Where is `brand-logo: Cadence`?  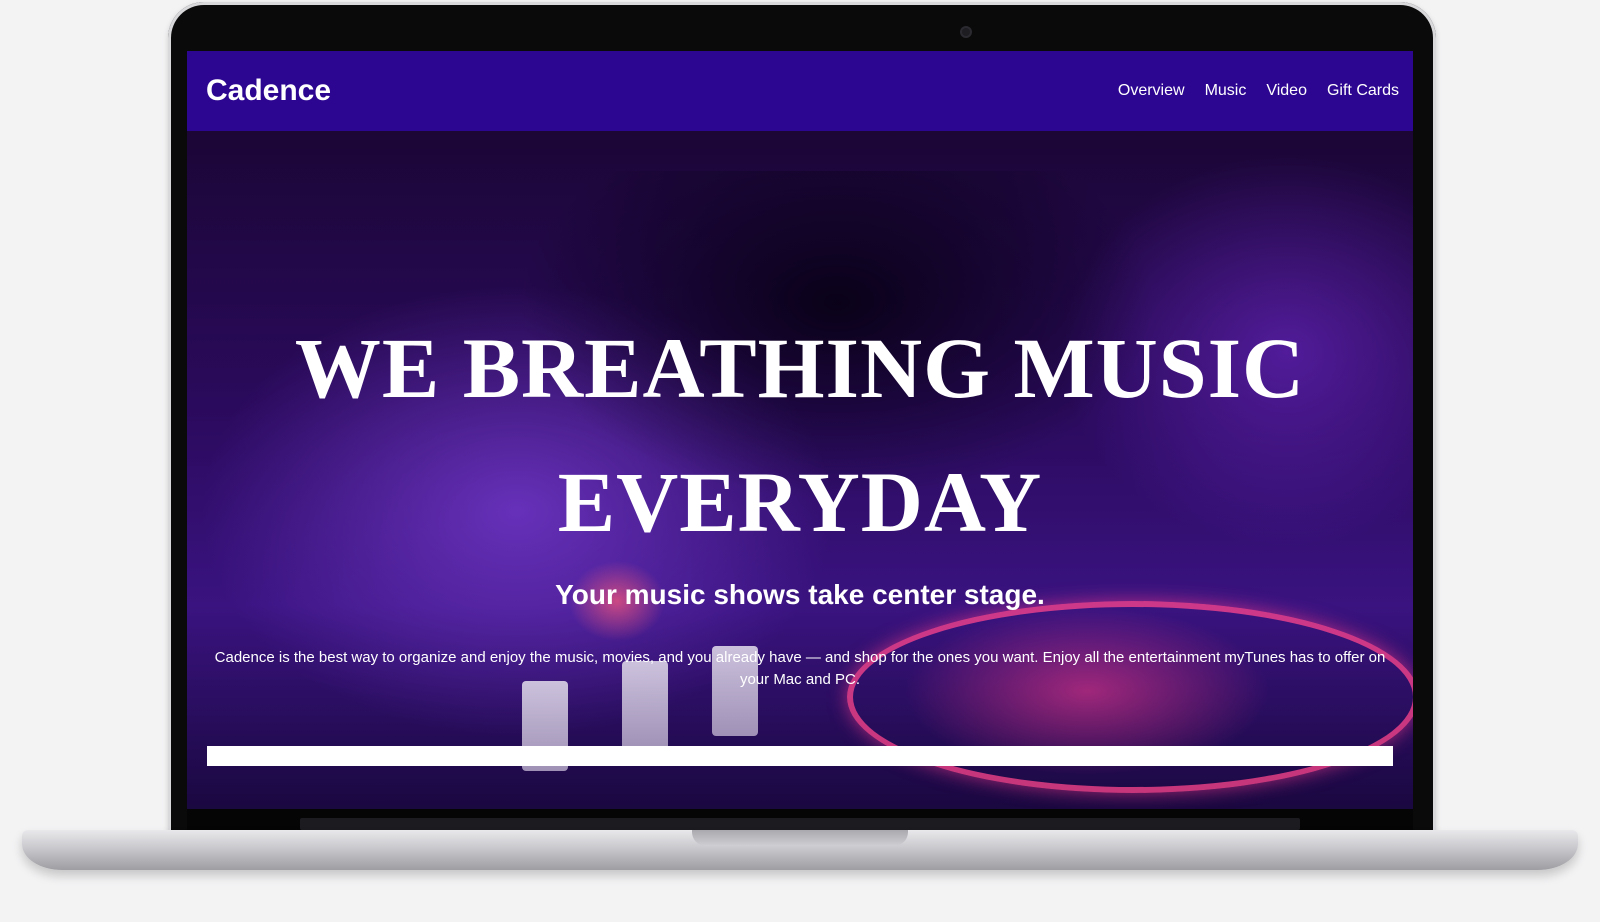 brand-logo: Cadence is located at coordinates (268, 91).